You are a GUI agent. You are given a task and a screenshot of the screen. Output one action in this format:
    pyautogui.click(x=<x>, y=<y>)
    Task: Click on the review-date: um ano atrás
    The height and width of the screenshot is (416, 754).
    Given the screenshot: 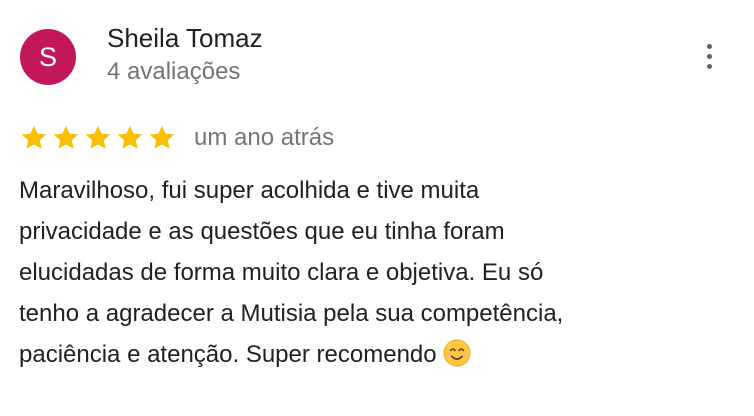 What is the action you would take?
    pyautogui.click(x=264, y=137)
    